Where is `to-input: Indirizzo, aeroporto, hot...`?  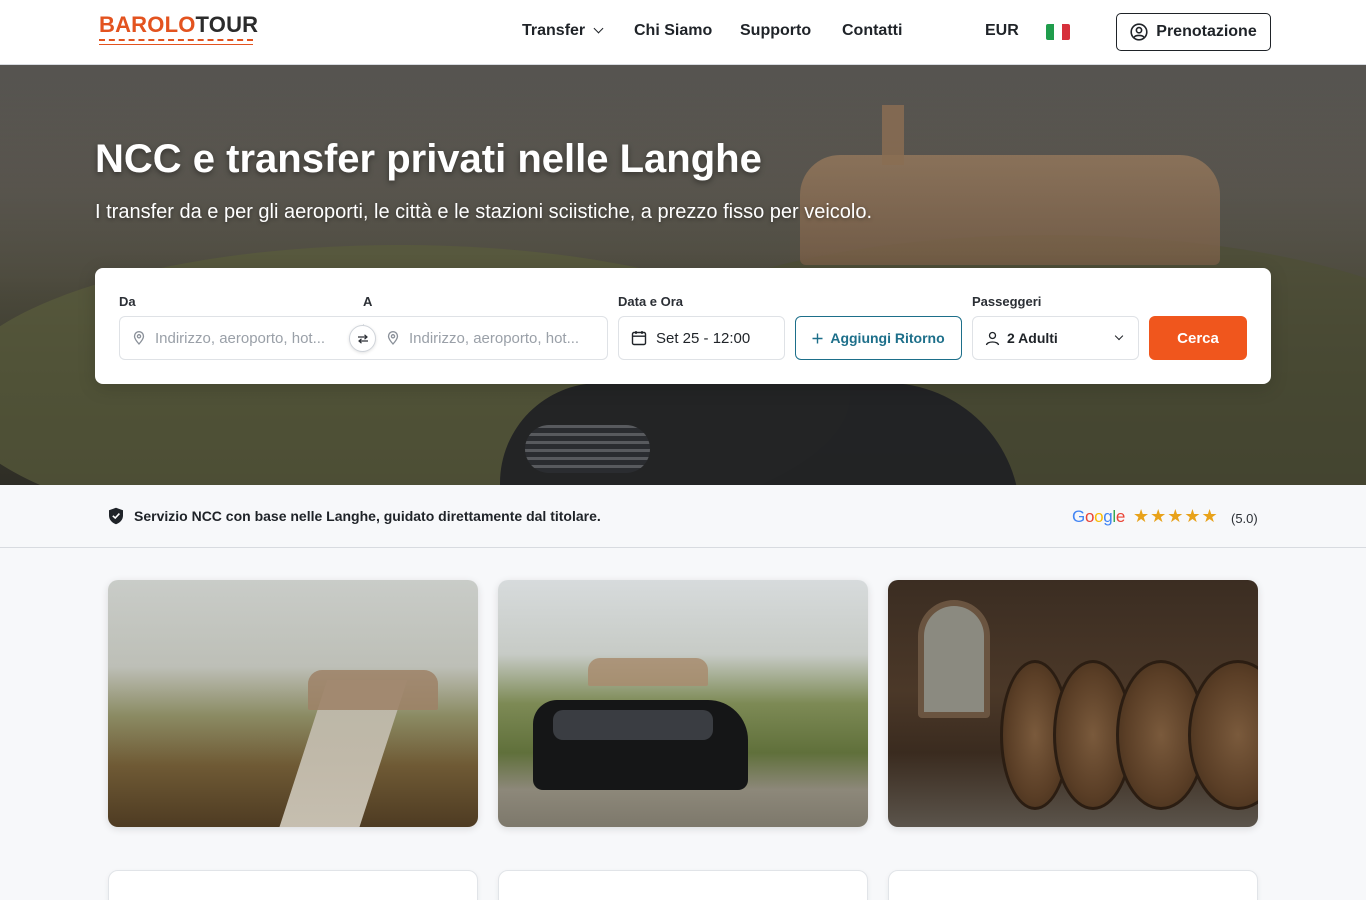
to-input: Indirizzo, aeroporto, hot... is located at coordinates (486, 338).